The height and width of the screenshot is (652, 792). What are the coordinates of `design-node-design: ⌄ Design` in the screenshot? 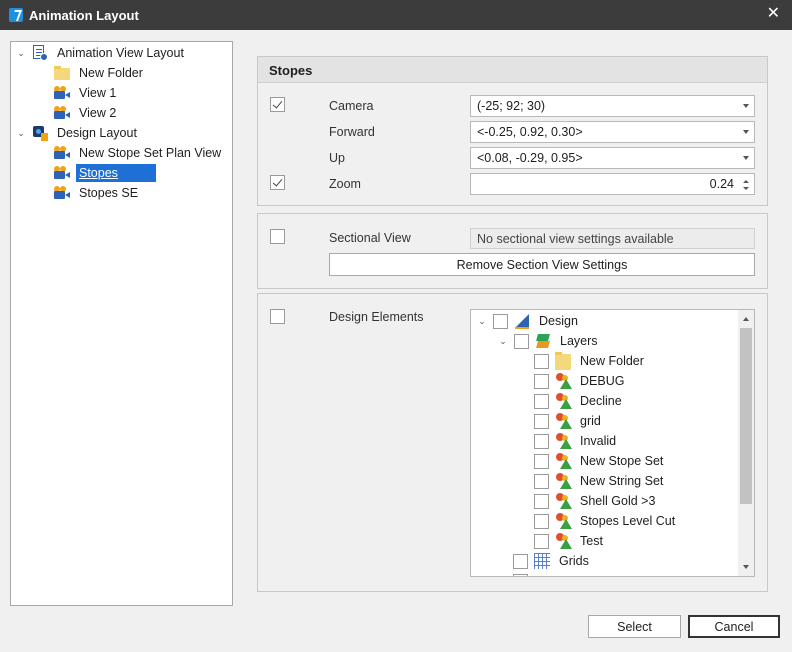 It's located at (527, 321).